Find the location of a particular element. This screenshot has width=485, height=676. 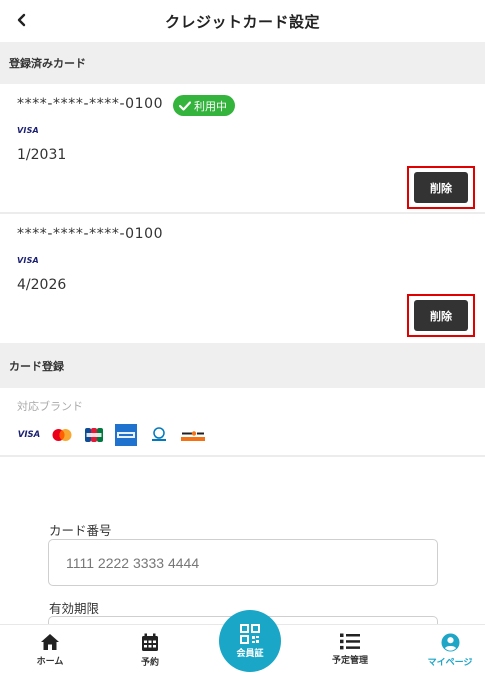

tab-membership-card: 会員証 is located at coordinates (250, 641).